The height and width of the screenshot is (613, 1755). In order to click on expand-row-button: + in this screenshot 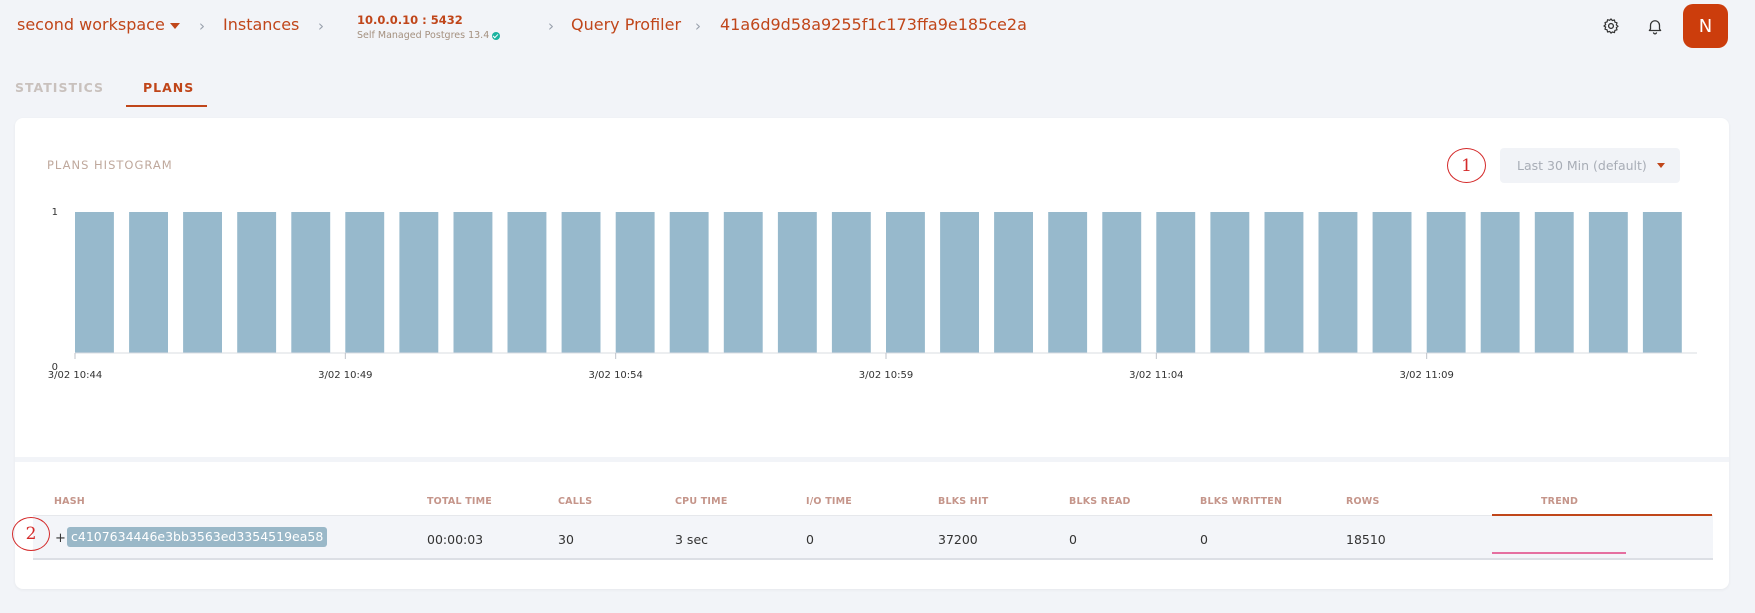, I will do `click(60, 538)`.